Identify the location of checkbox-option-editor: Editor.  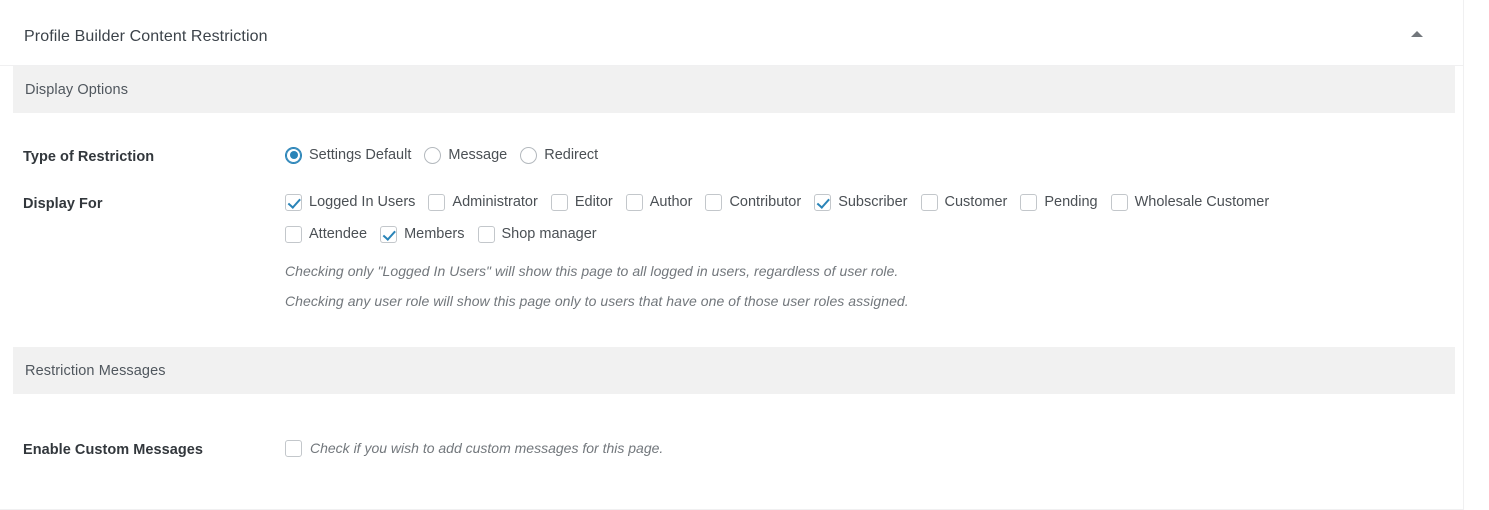
(581, 202).